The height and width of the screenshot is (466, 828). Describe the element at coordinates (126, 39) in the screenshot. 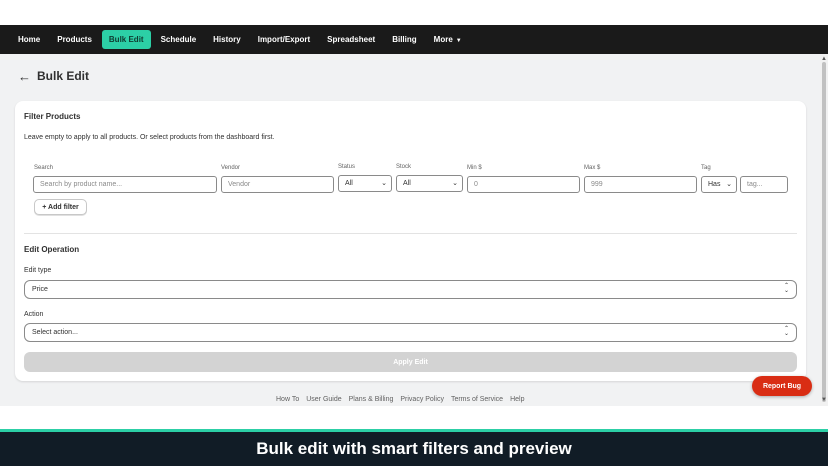

I see `nav-item-bulk-edit: Bulk Edit` at that location.